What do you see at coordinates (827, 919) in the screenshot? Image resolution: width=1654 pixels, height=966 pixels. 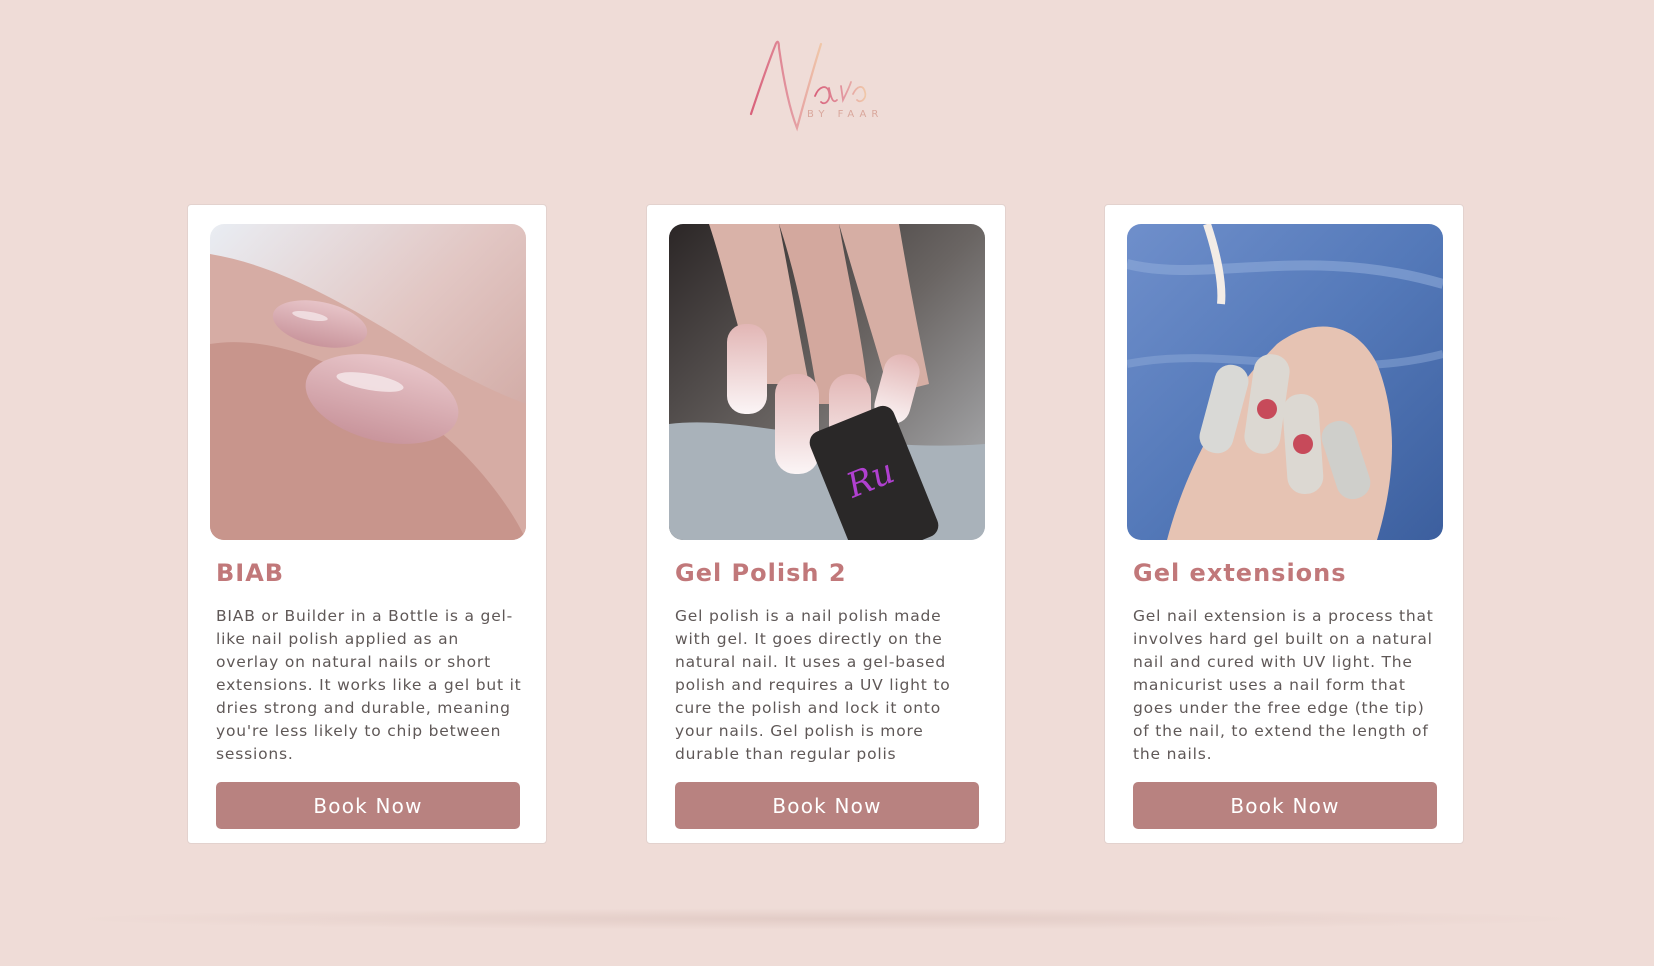 I see `footer-divider` at bounding box center [827, 919].